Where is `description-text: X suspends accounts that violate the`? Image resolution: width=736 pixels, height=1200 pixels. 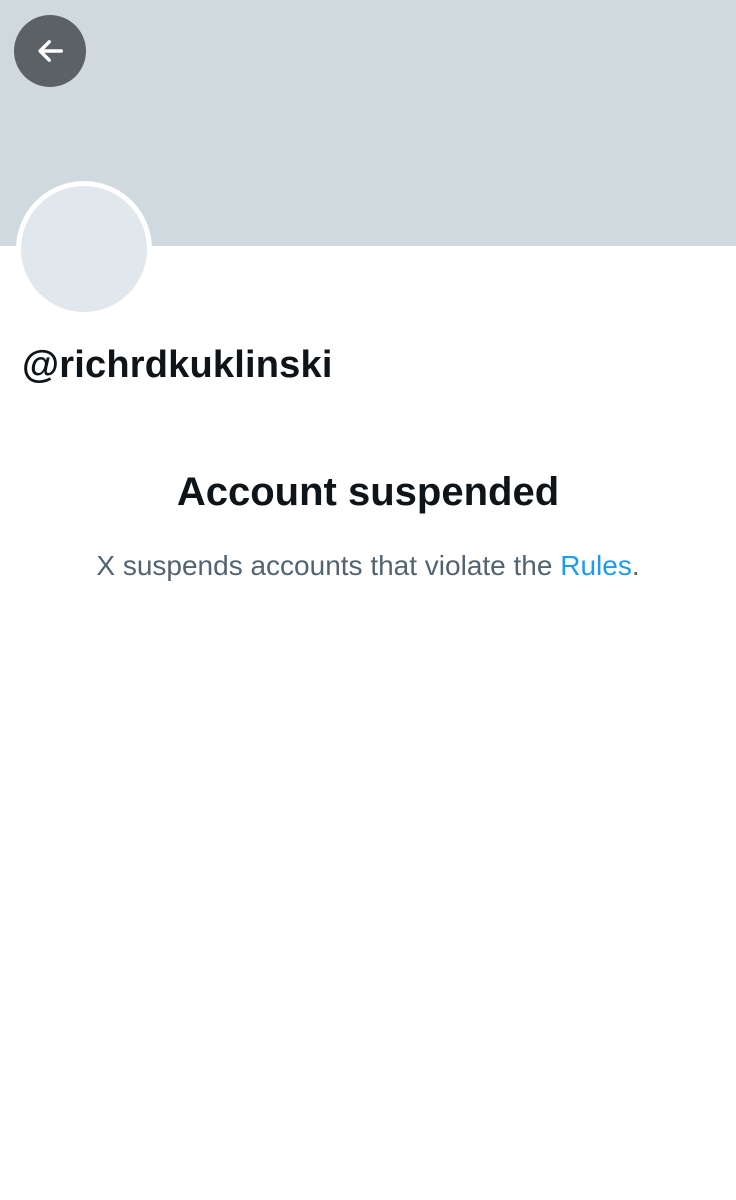 description-text: X suspends accounts that violate the is located at coordinates (328, 565).